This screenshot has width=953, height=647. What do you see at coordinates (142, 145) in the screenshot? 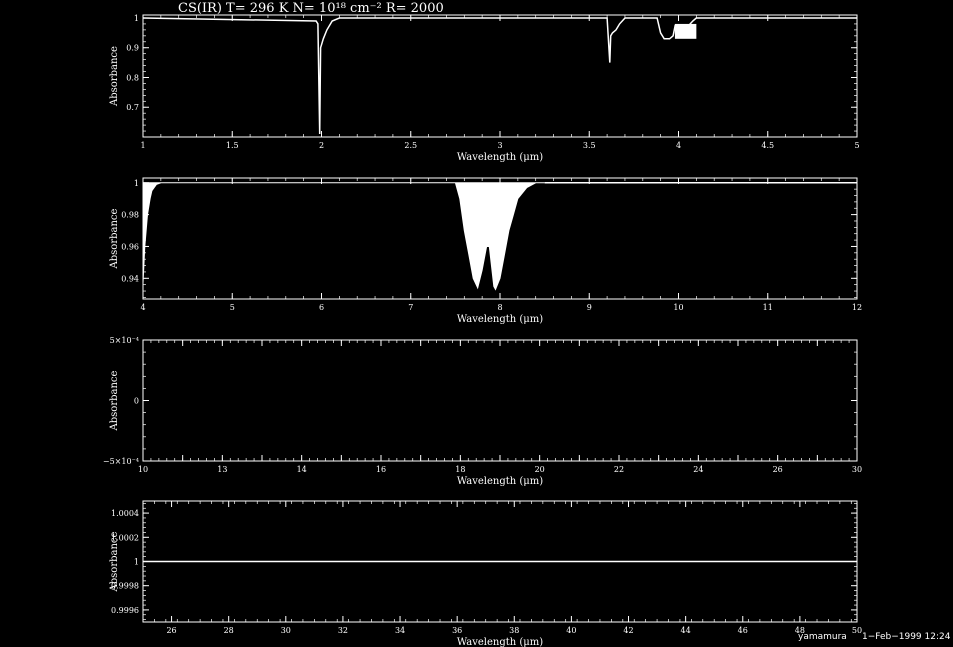
I see `x-tick-label: 1` at bounding box center [142, 145].